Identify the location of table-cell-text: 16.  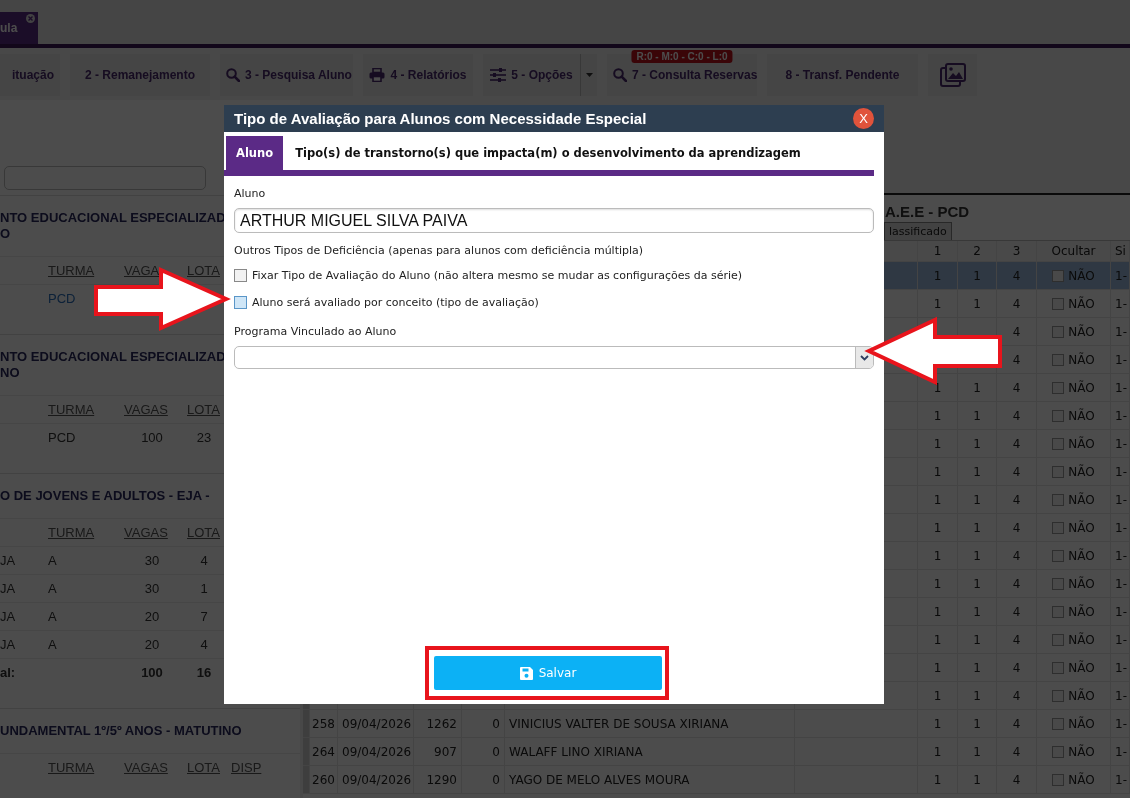
(204, 672).